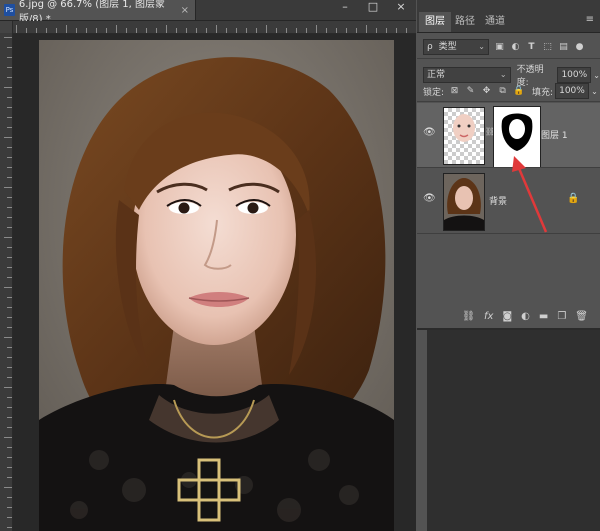 This screenshot has height=531, width=600. What do you see at coordinates (6, 27) in the screenshot?
I see `ruler-origin` at bounding box center [6, 27].